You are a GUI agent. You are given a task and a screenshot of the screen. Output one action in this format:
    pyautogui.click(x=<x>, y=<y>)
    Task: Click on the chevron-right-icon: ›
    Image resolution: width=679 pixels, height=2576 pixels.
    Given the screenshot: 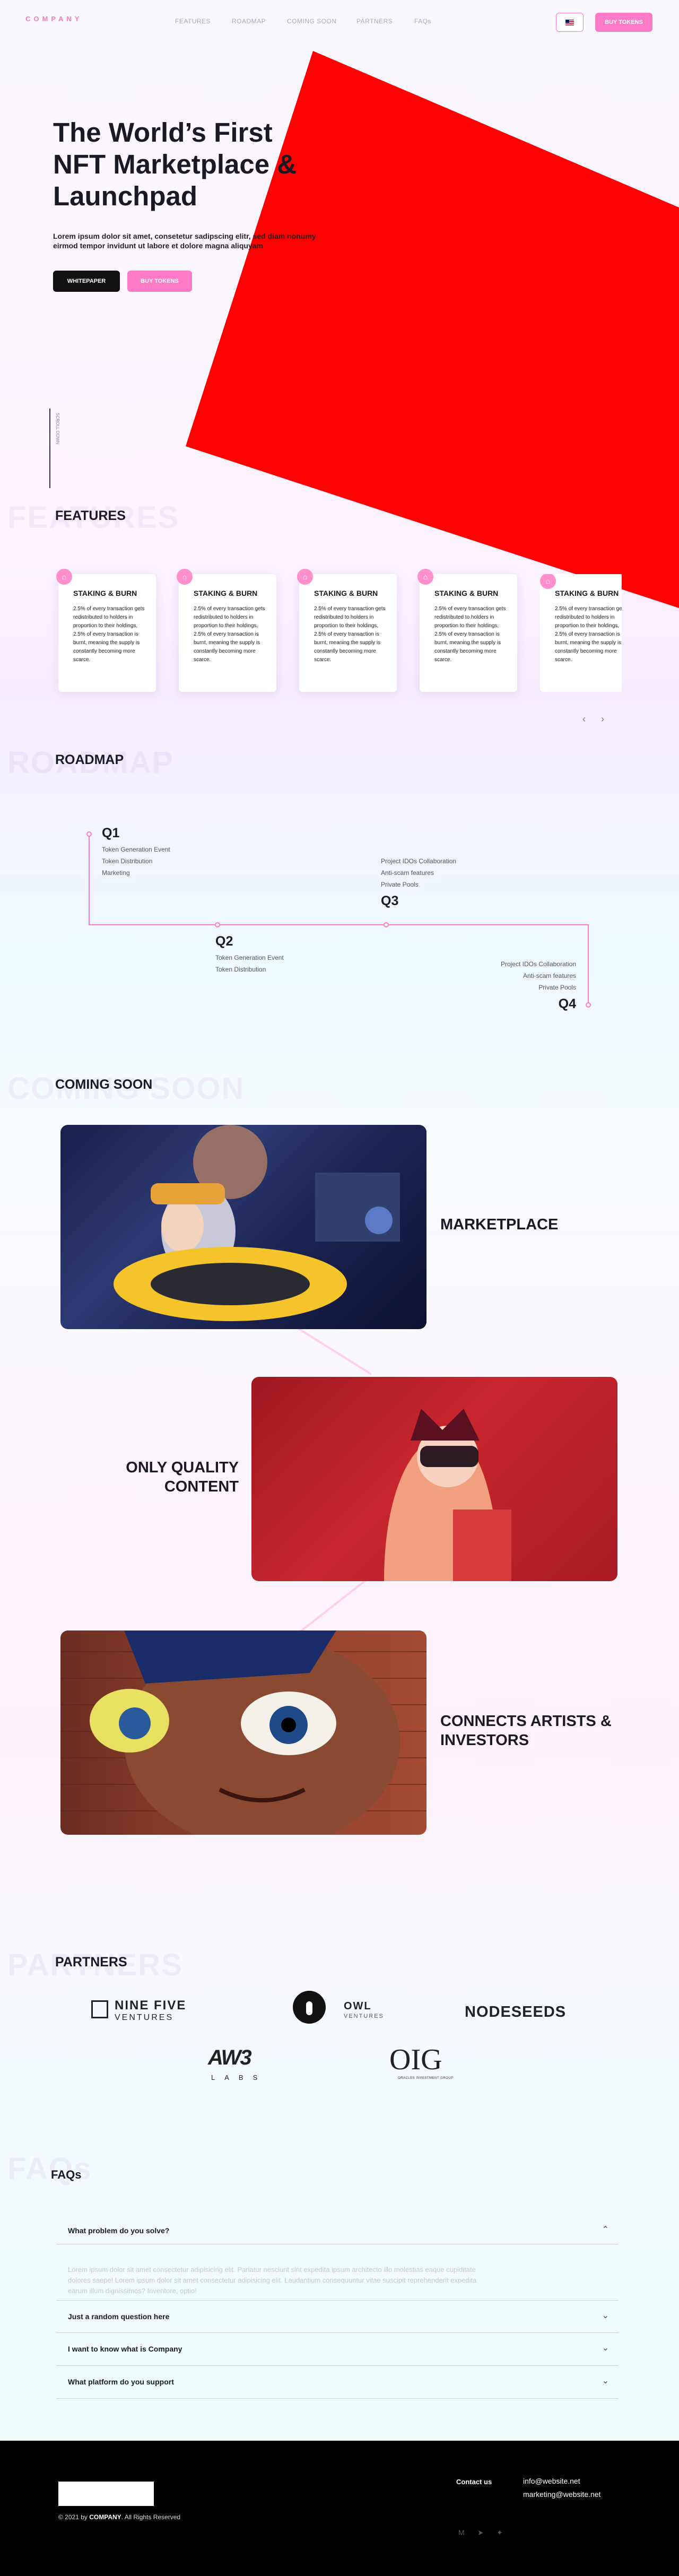 What is the action you would take?
    pyautogui.click(x=603, y=719)
    